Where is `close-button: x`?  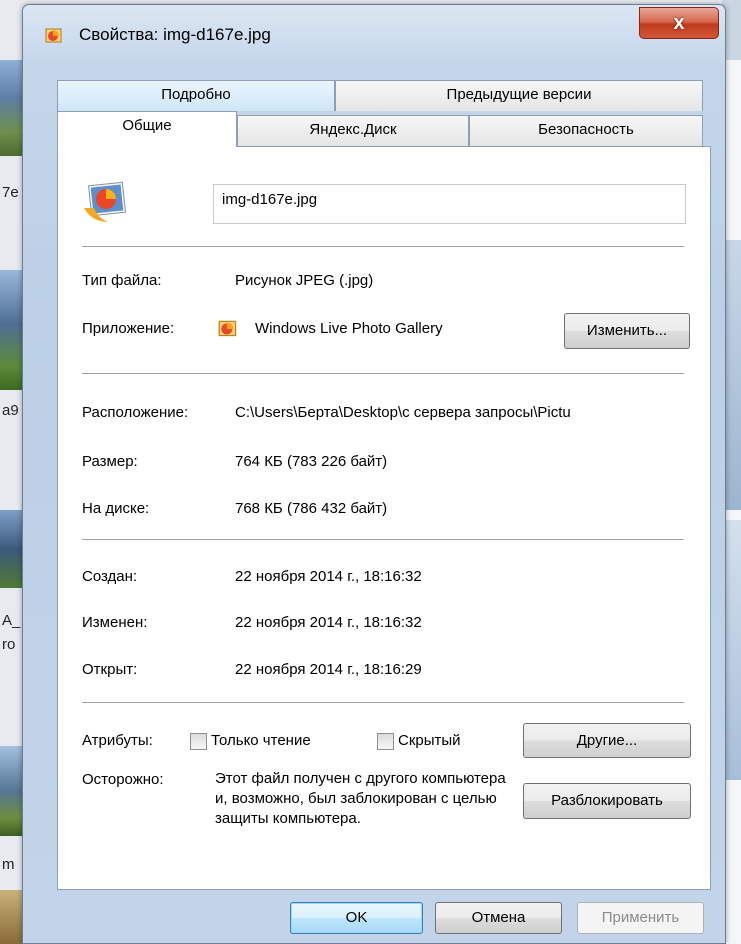
close-button: x is located at coordinates (679, 23).